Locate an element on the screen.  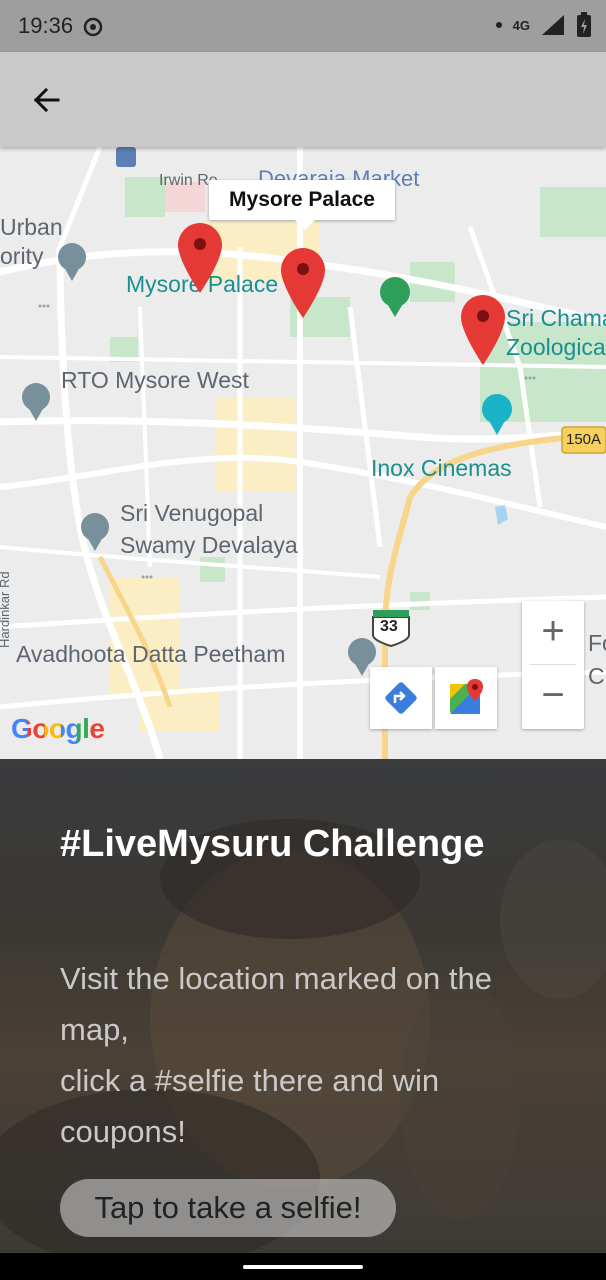
zoom-in-button: + is located at coordinates (553, 632).